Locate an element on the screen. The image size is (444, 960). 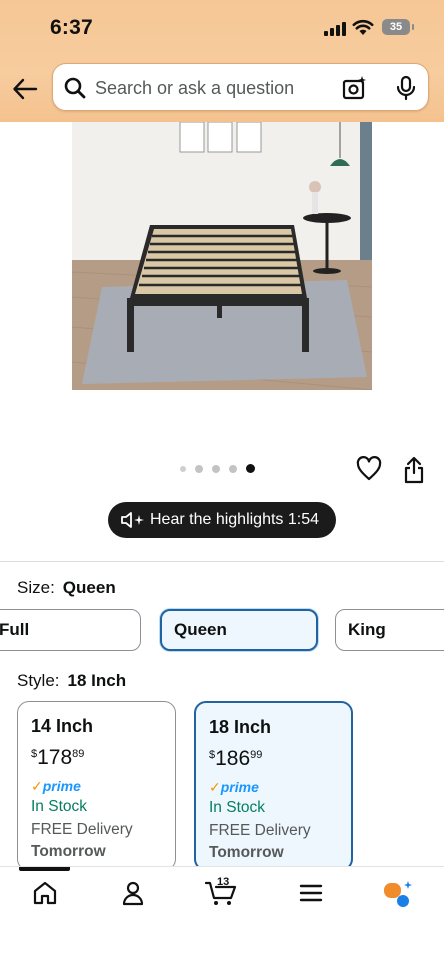
cart-count-badge: 13 is located at coordinates (223, 882).